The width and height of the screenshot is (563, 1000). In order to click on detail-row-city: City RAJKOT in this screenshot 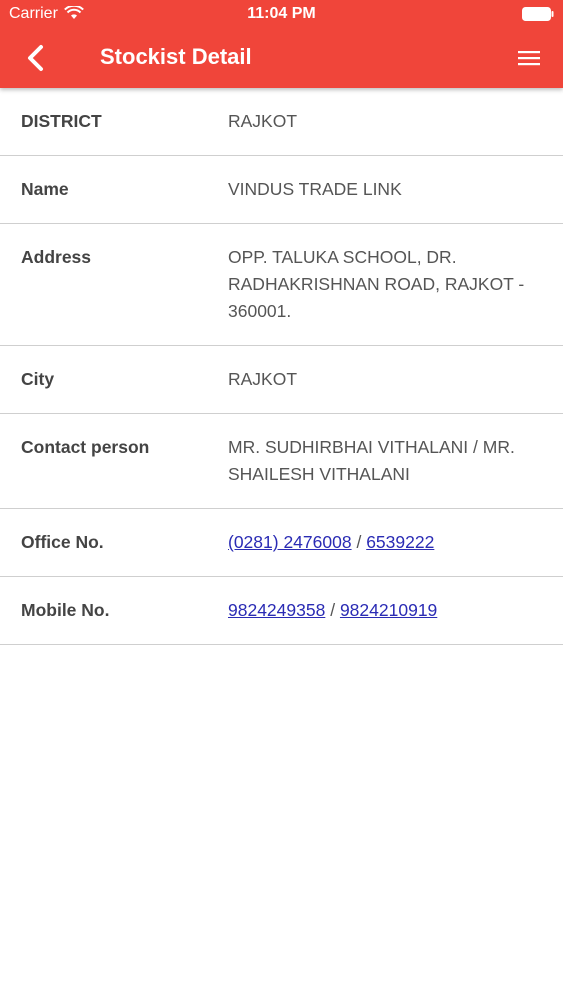, I will do `click(281, 380)`.